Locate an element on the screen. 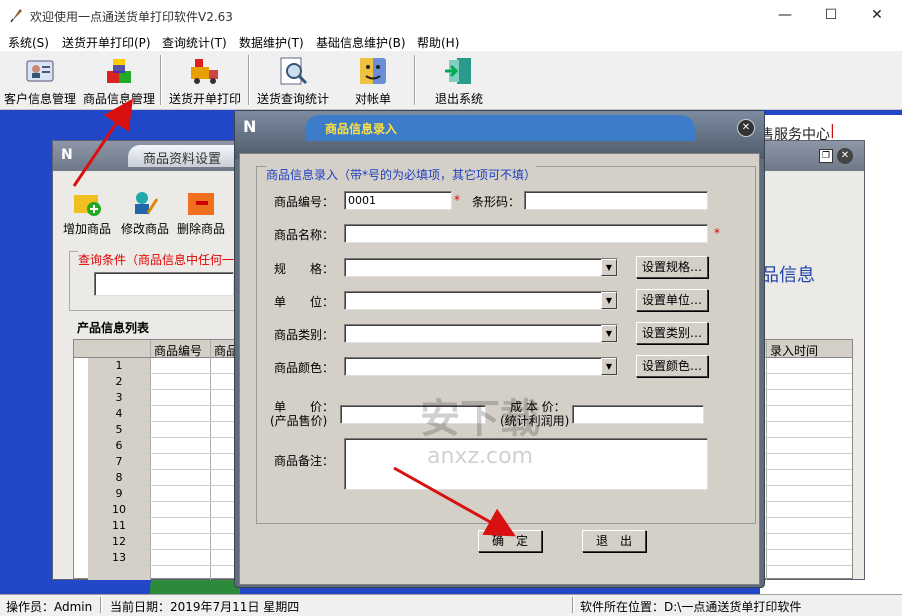 The image size is (902, 616). product-info-heading: 品信息 is located at coordinates (788, 275).